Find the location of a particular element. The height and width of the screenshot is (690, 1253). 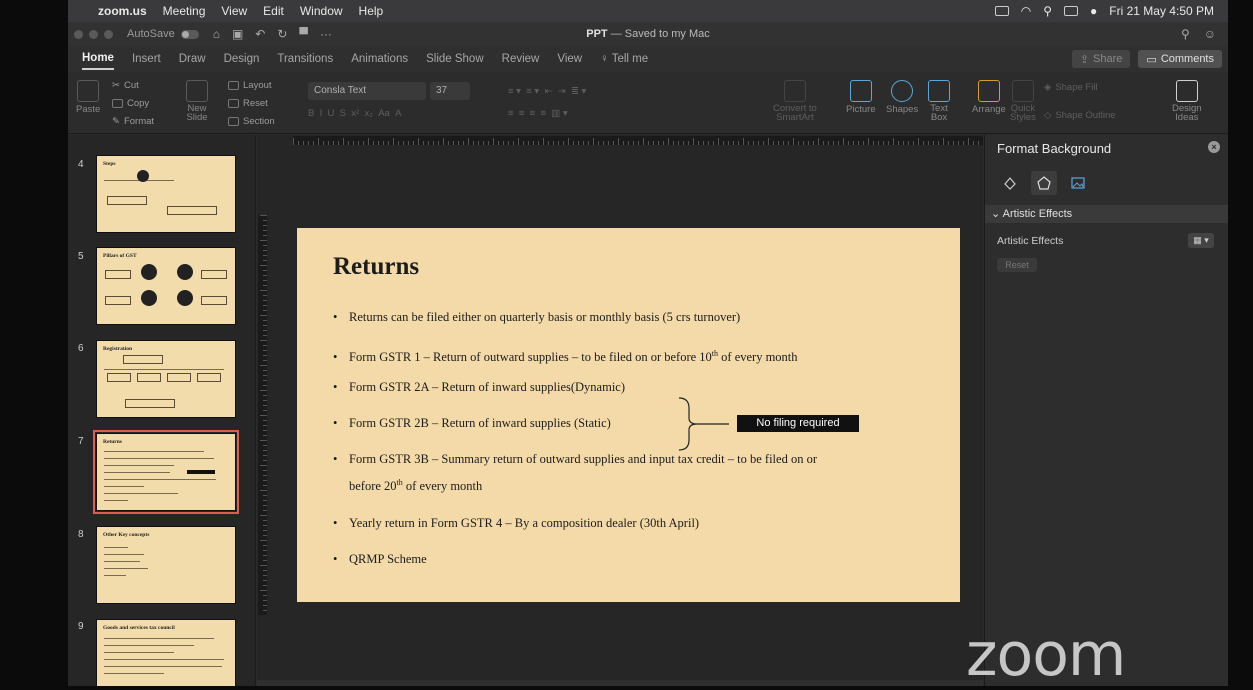

shape-fill-label: Shape Fill is located at coordinates (1076, 87).